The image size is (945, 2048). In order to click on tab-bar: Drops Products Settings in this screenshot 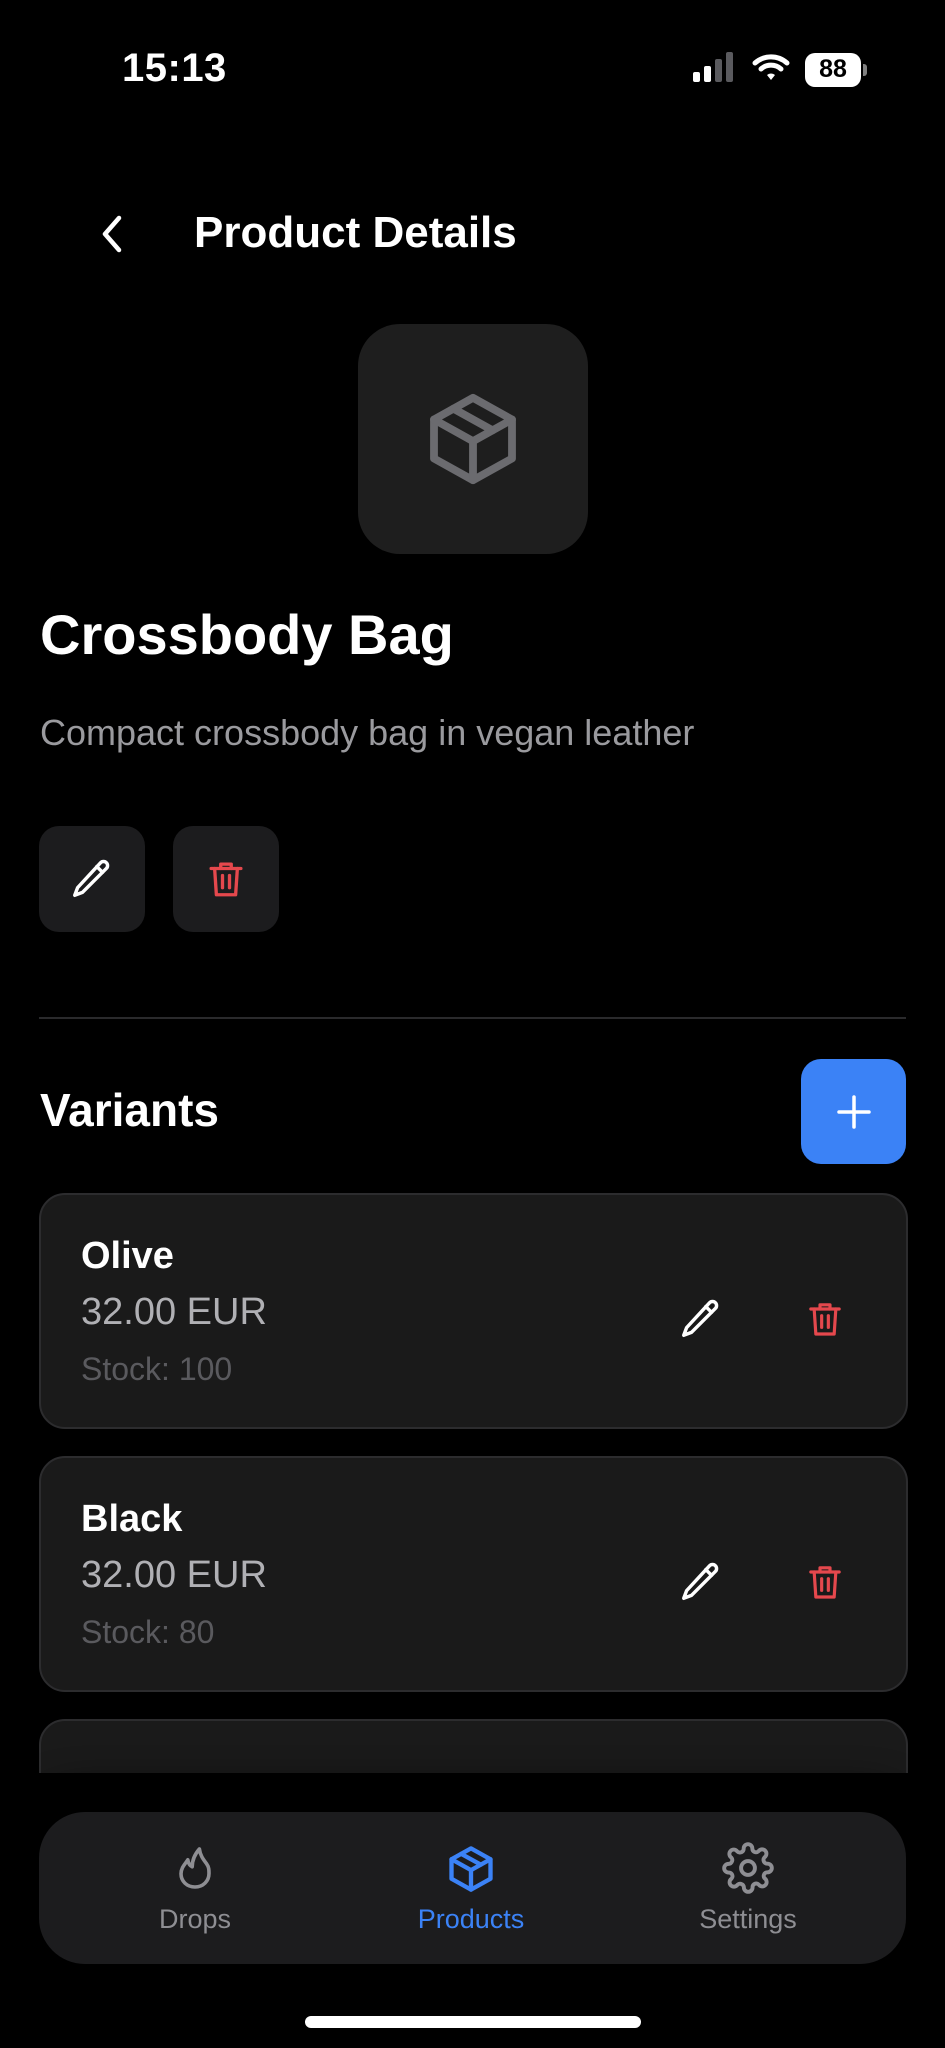, I will do `click(472, 1888)`.